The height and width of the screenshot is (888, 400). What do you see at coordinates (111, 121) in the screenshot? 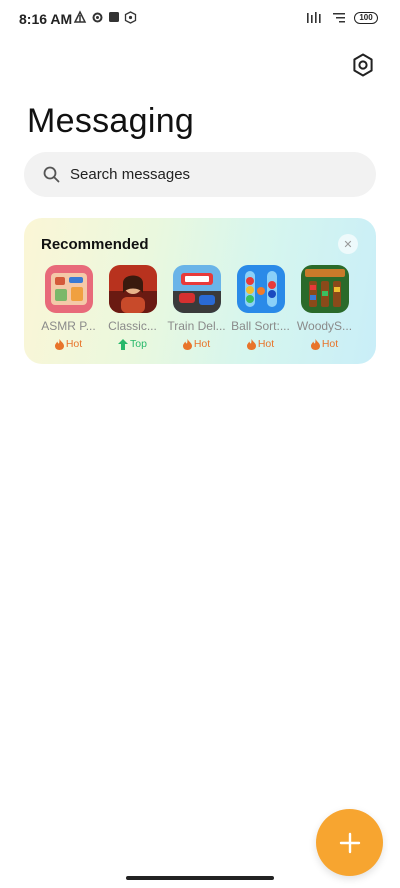
I see `page-title: Messaging` at bounding box center [111, 121].